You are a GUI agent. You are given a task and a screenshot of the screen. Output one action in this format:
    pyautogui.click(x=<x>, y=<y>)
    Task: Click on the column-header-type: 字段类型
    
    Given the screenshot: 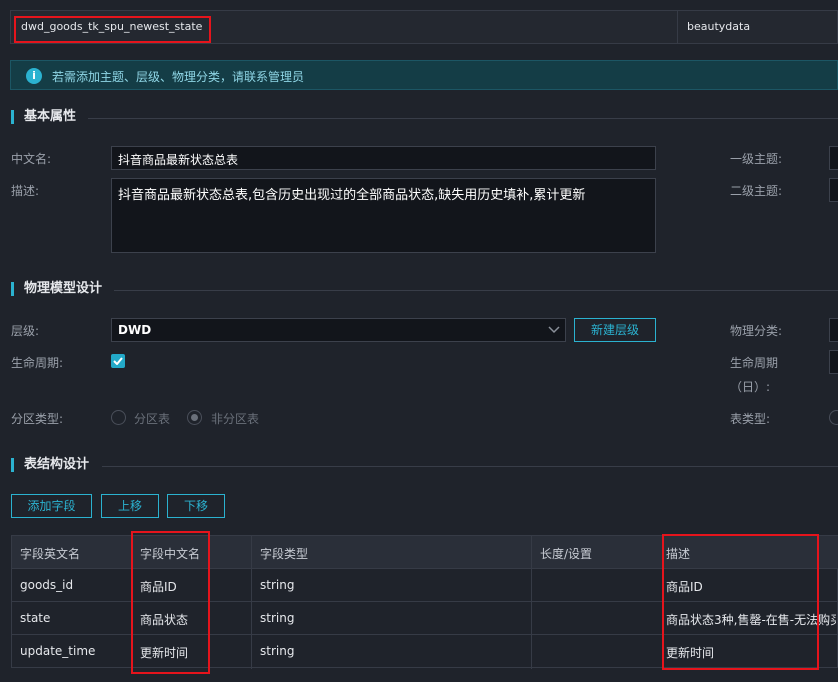 What is the action you would take?
    pyautogui.click(x=284, y=553)
    